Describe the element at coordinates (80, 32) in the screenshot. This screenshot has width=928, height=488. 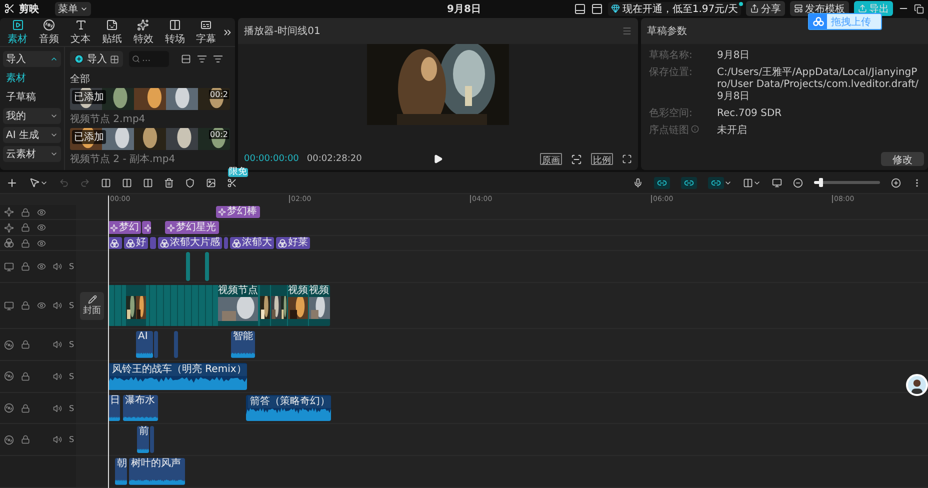
I see `media-tab: 文本` at that location.